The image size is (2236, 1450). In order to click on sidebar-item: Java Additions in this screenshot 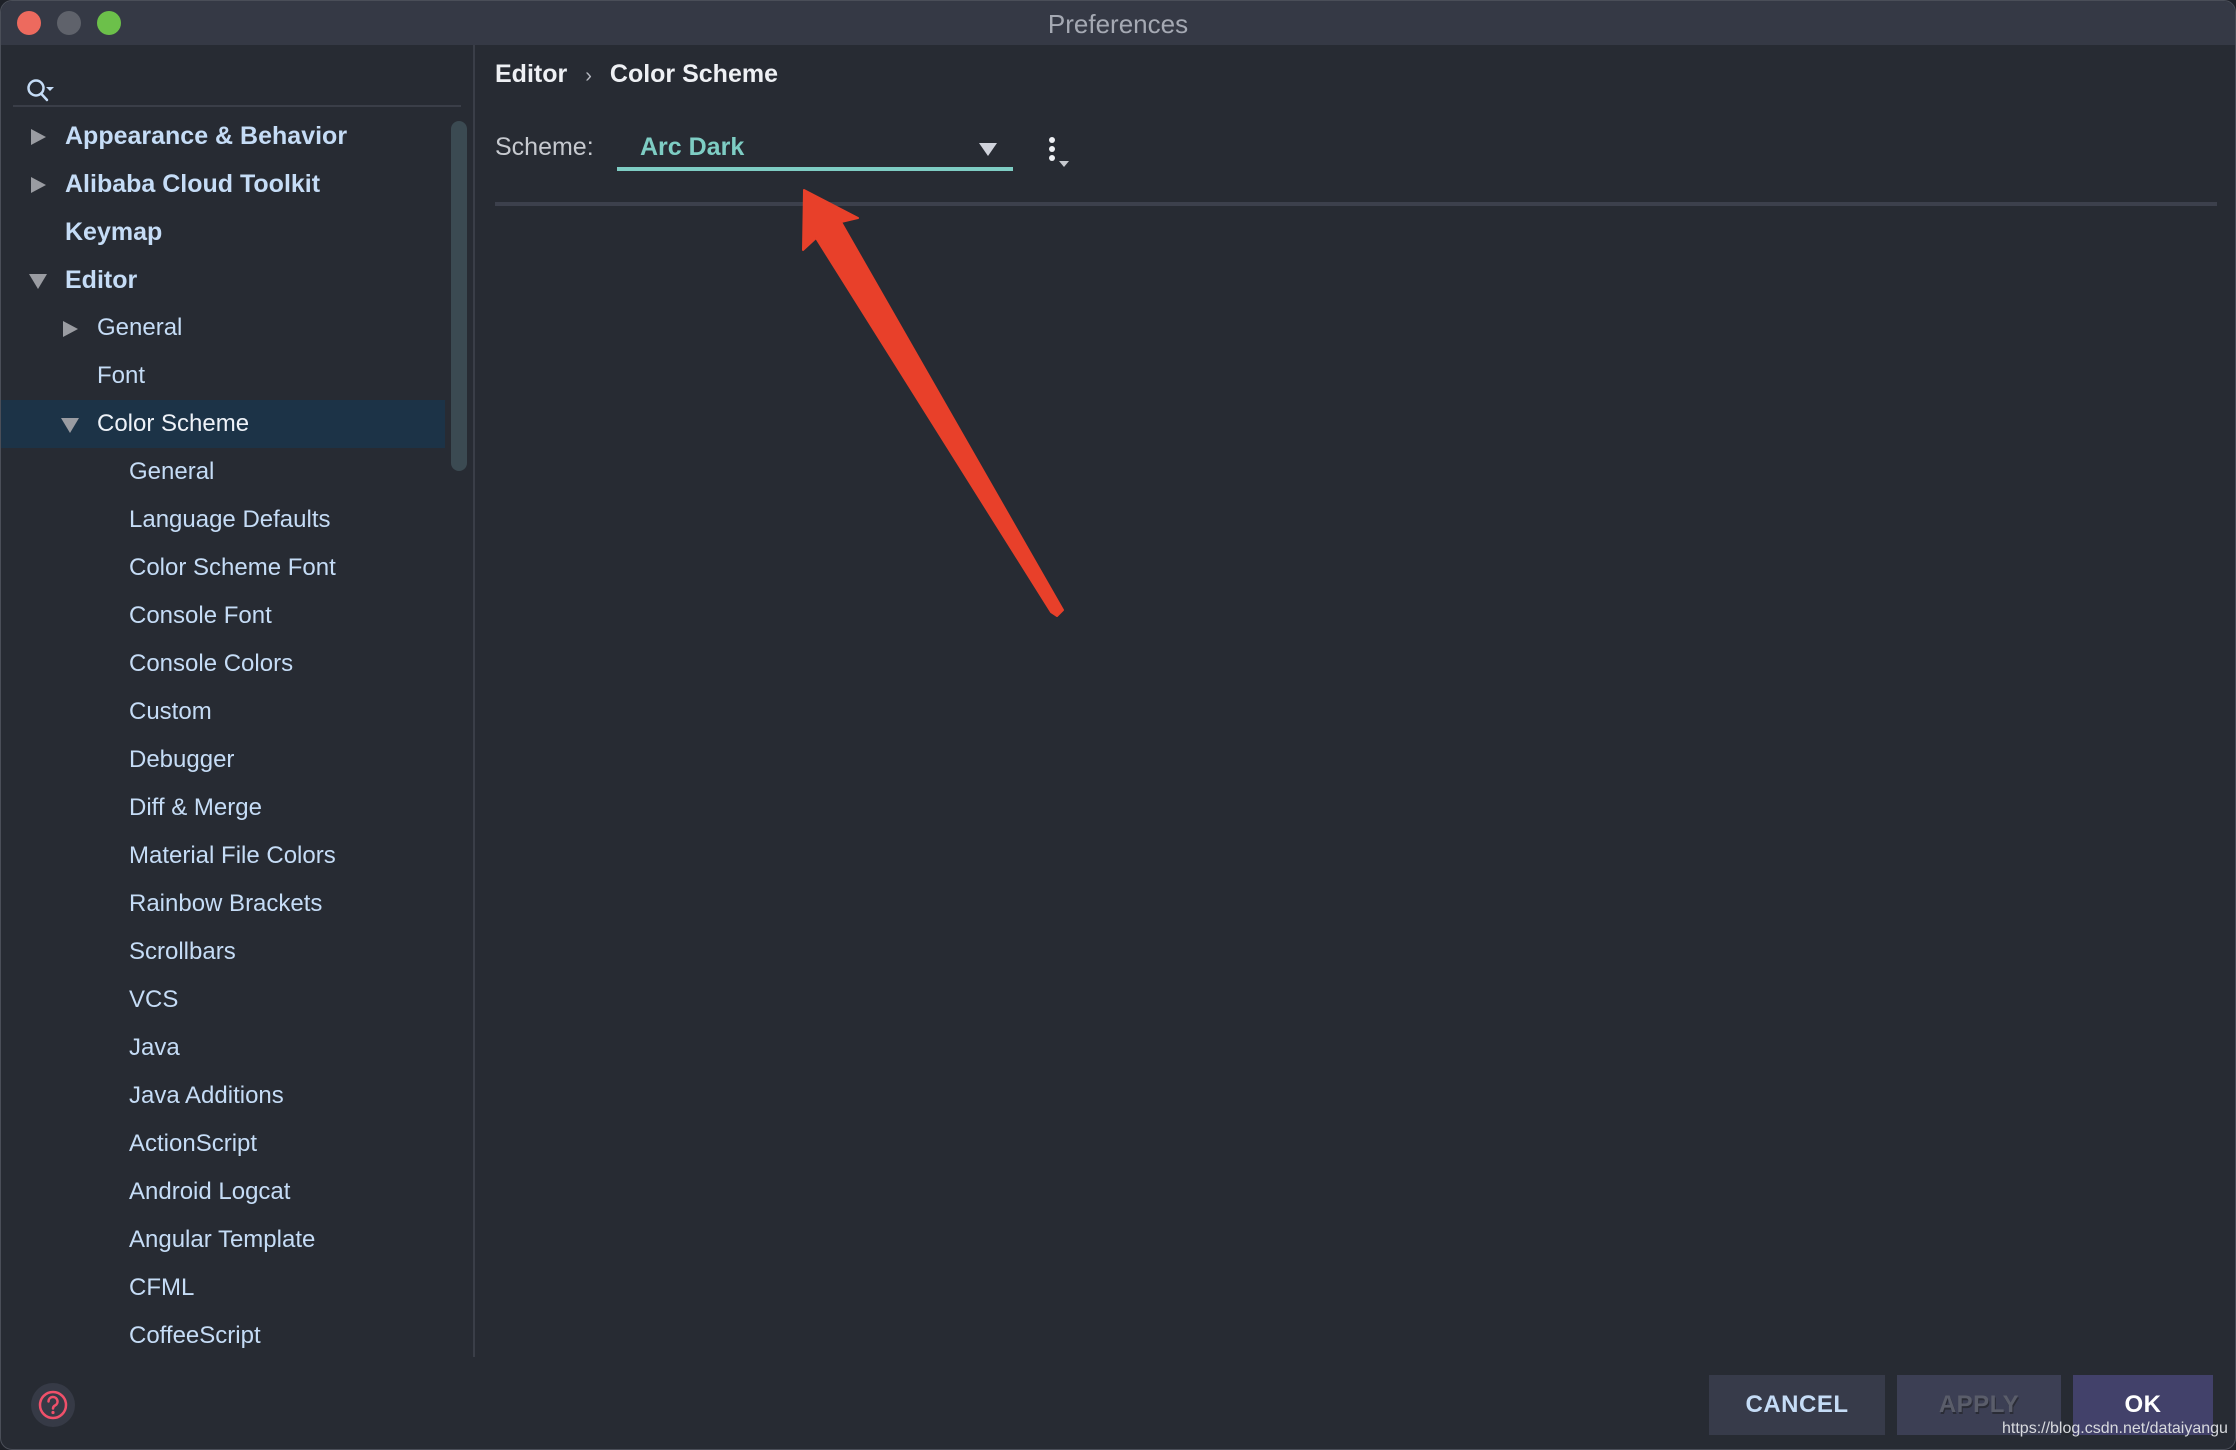, I will do `click(223, 1096)`.